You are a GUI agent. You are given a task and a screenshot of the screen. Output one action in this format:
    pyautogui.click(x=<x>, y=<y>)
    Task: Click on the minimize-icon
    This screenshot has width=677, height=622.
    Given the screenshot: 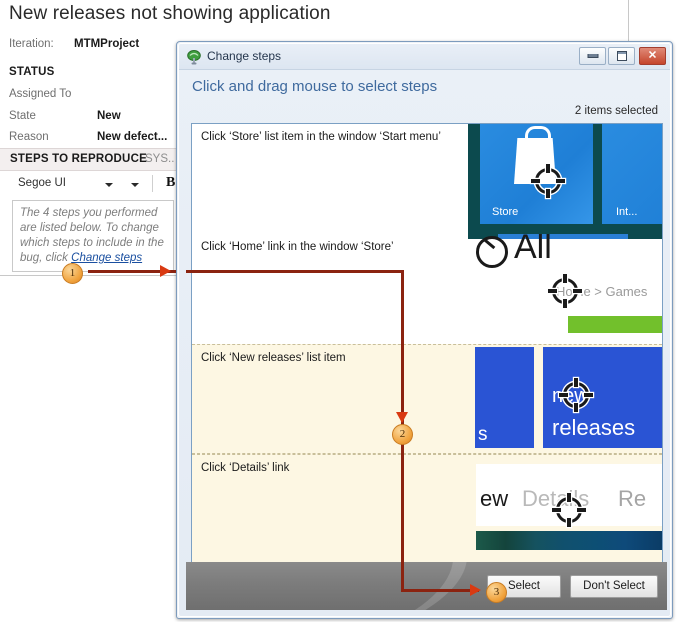 What is the action you would take?
    pyautogui.click(x=592, y=56)
    